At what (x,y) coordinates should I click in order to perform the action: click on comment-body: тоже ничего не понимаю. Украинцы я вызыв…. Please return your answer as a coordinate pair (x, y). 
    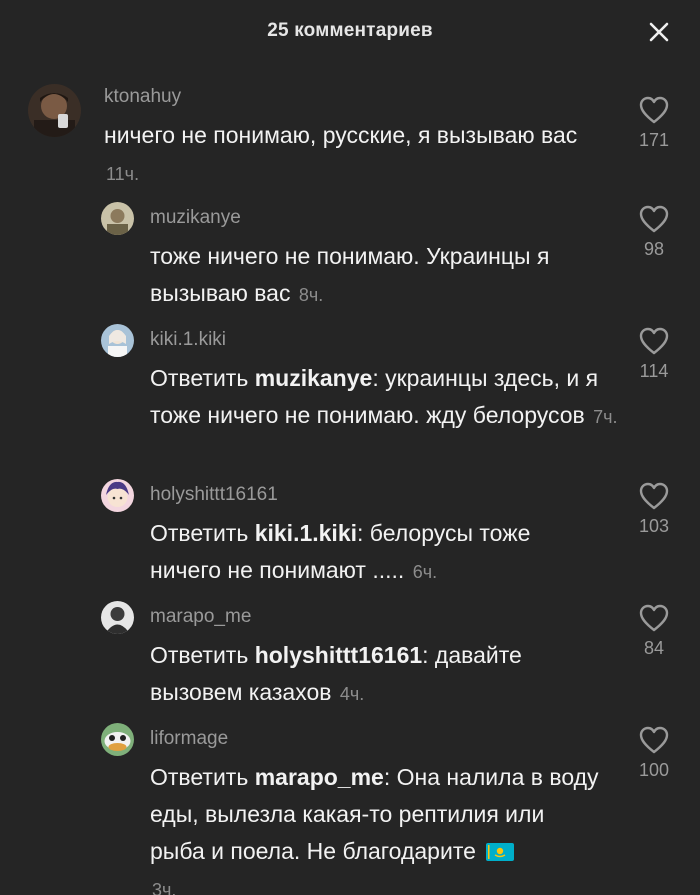
    Looking at the image, I should click on (350, 274).